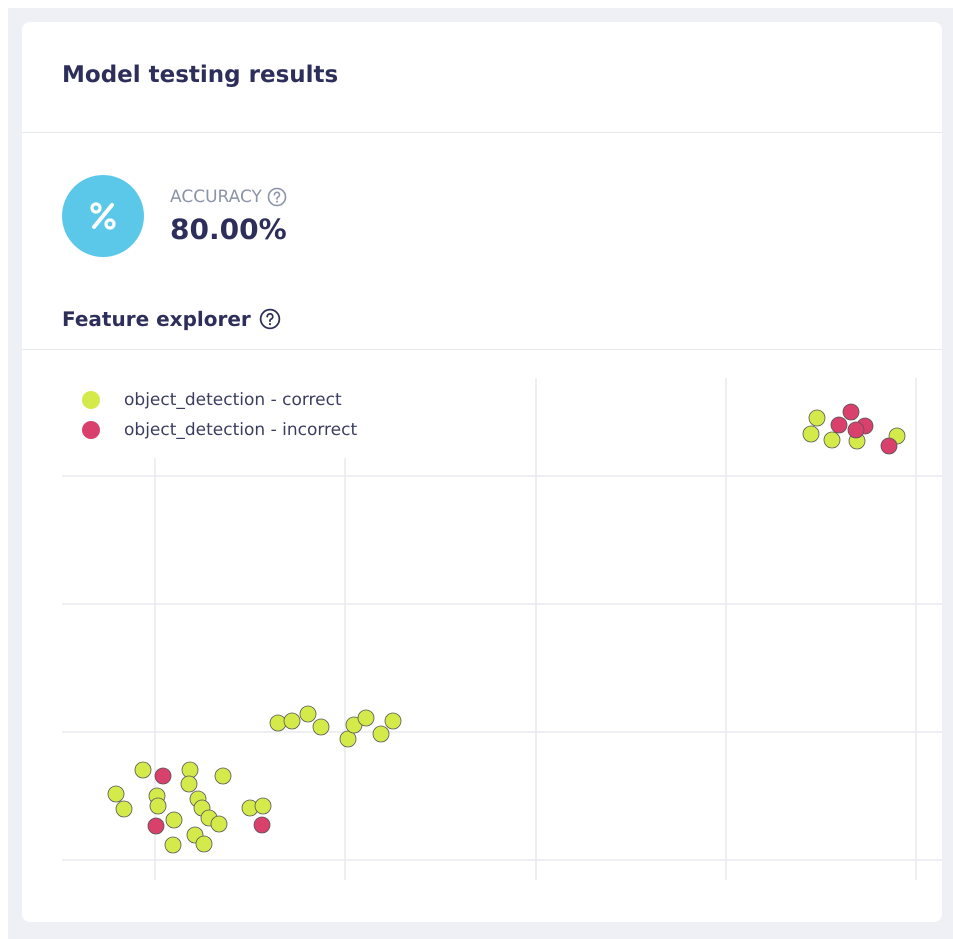  I want to click on legend-label: object_detection - correct, so click(233, 400).